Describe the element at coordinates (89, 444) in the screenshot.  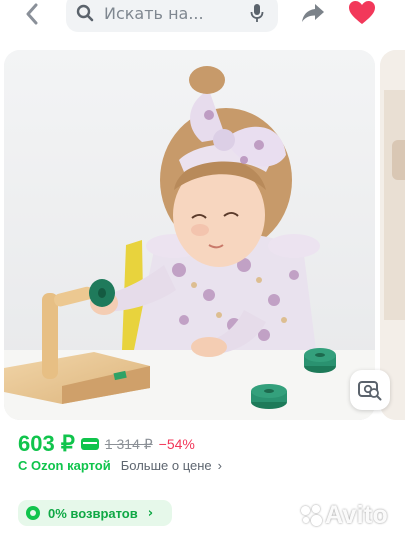
I see `bank-card-icon` at that location.